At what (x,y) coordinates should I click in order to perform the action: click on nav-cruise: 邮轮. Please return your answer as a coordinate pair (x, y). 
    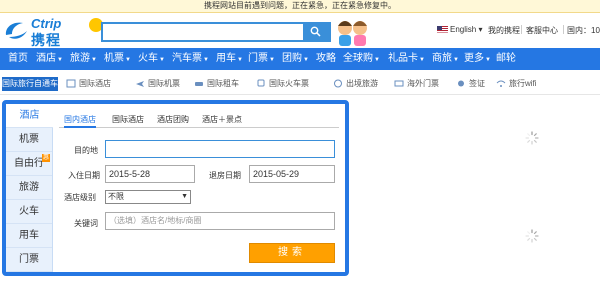
    Looking at the image, I should click on (506, 59).